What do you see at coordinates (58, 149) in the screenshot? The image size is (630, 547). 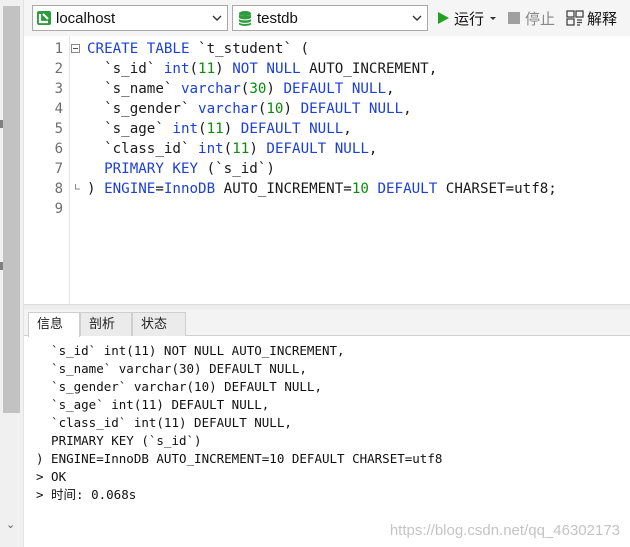 I see `line-number: 6` at bounding box center [58, 149].